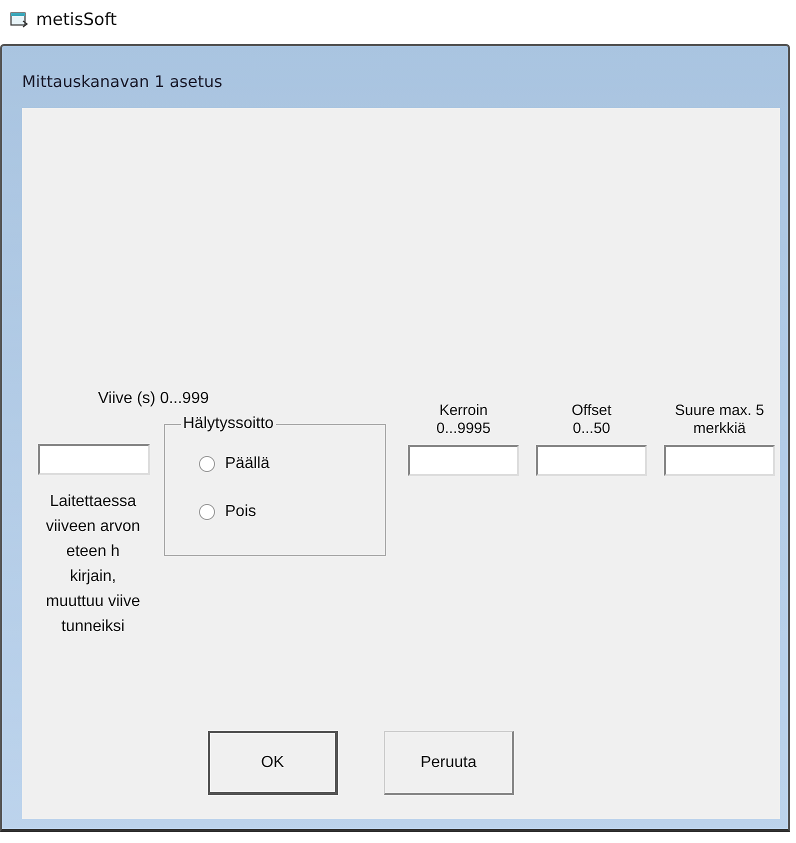 The image size is (796, 843). I want to click on field-label: Offset 0...50, so click(592, 420).